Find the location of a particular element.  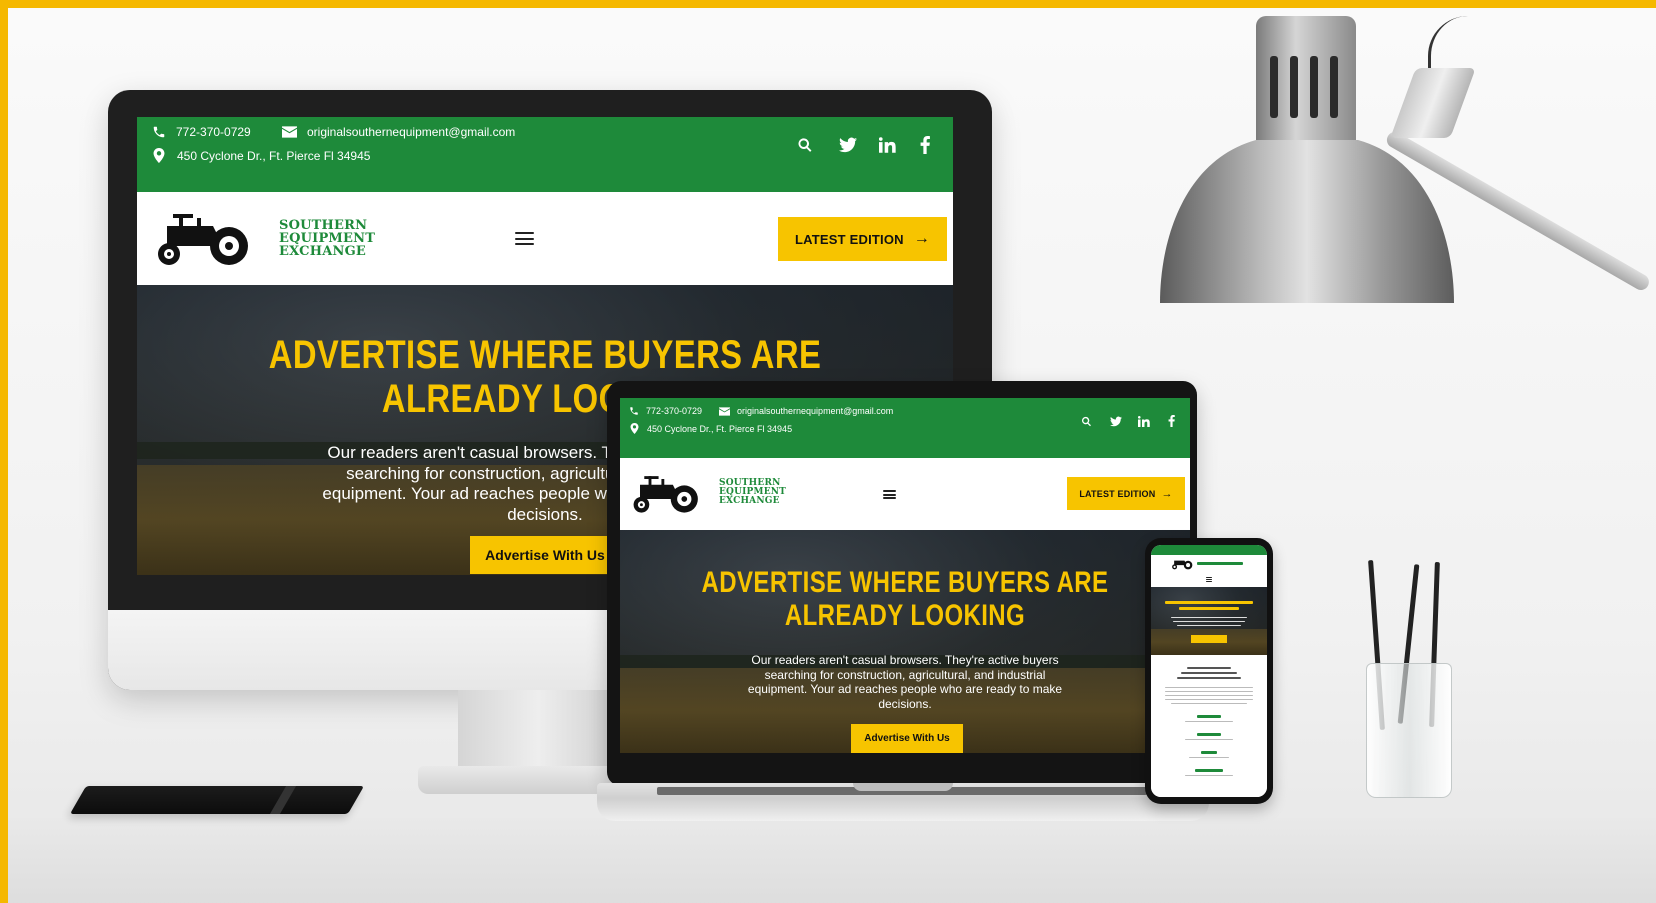

mobile-content is located at coordinates (1209, 726).